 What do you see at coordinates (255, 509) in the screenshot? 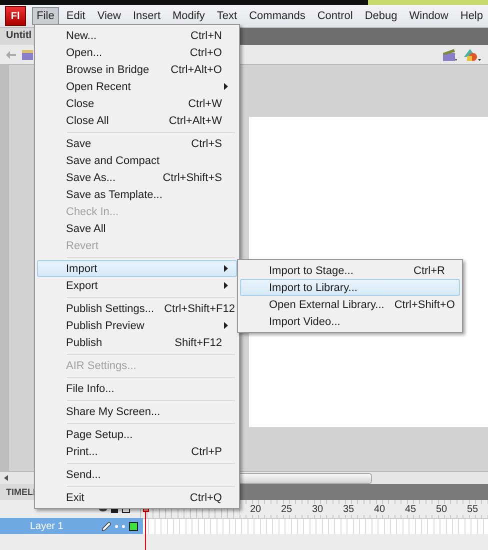
I see `frame-number: 20` at bounding box center [255, 509].